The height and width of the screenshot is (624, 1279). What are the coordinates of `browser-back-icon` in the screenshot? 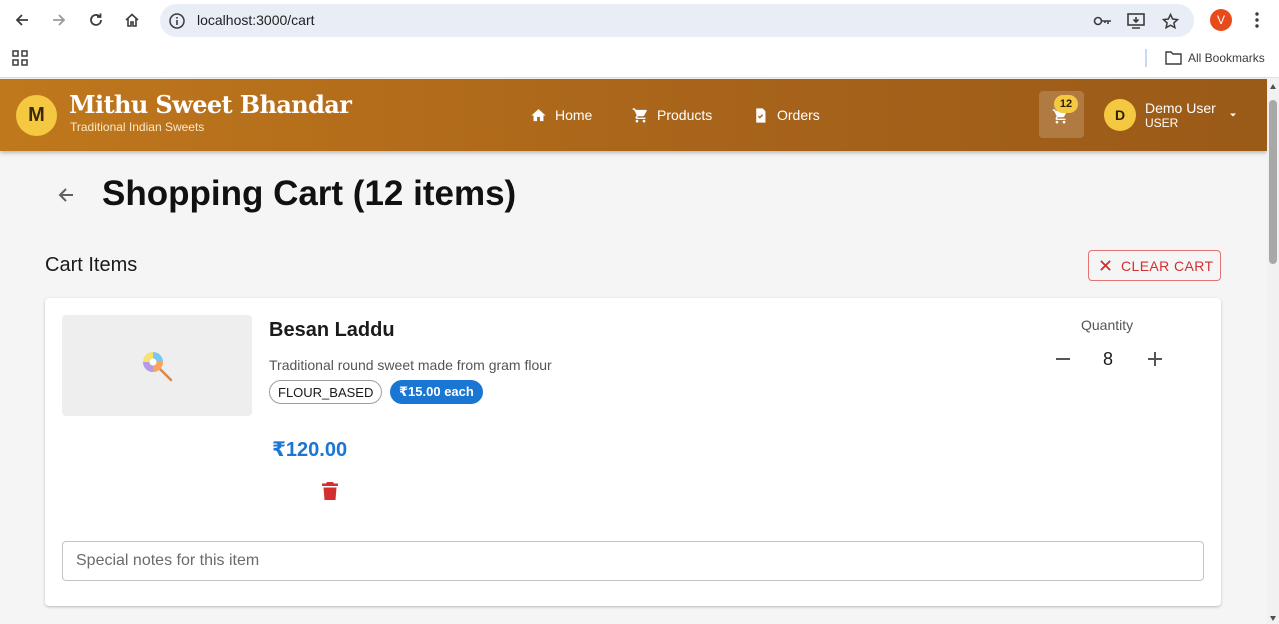 It's located at (22, 20).